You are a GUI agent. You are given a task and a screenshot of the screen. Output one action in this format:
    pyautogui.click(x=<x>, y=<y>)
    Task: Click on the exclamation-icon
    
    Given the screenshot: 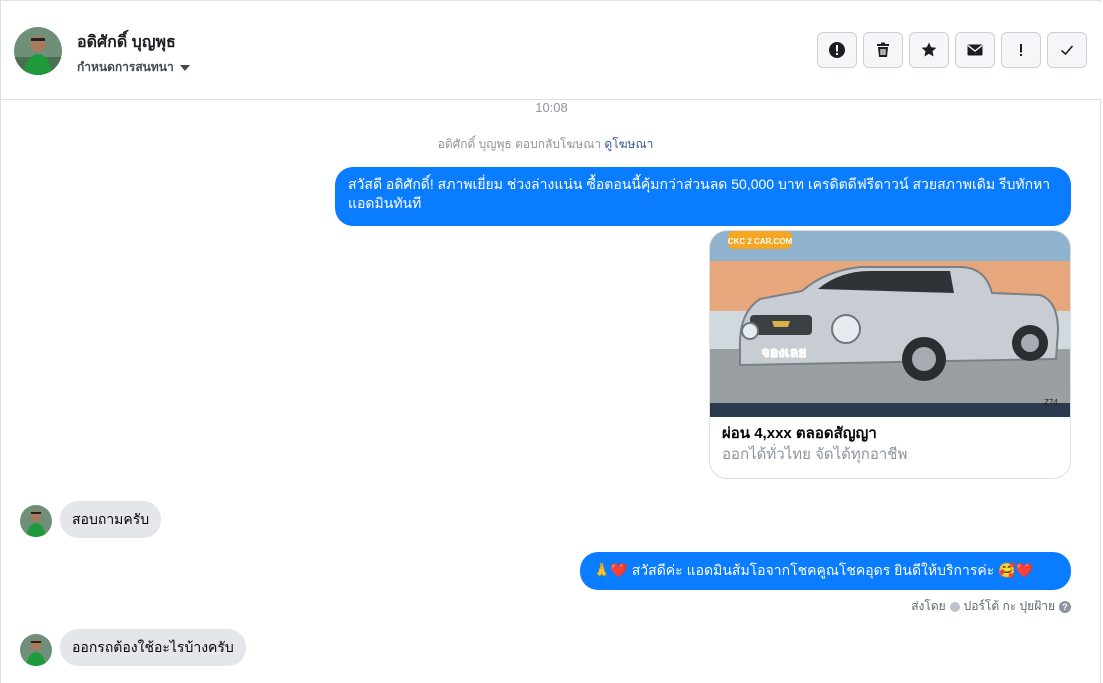 What is the action you would take?
    pyautogui.click(x=1021, y=50)
    